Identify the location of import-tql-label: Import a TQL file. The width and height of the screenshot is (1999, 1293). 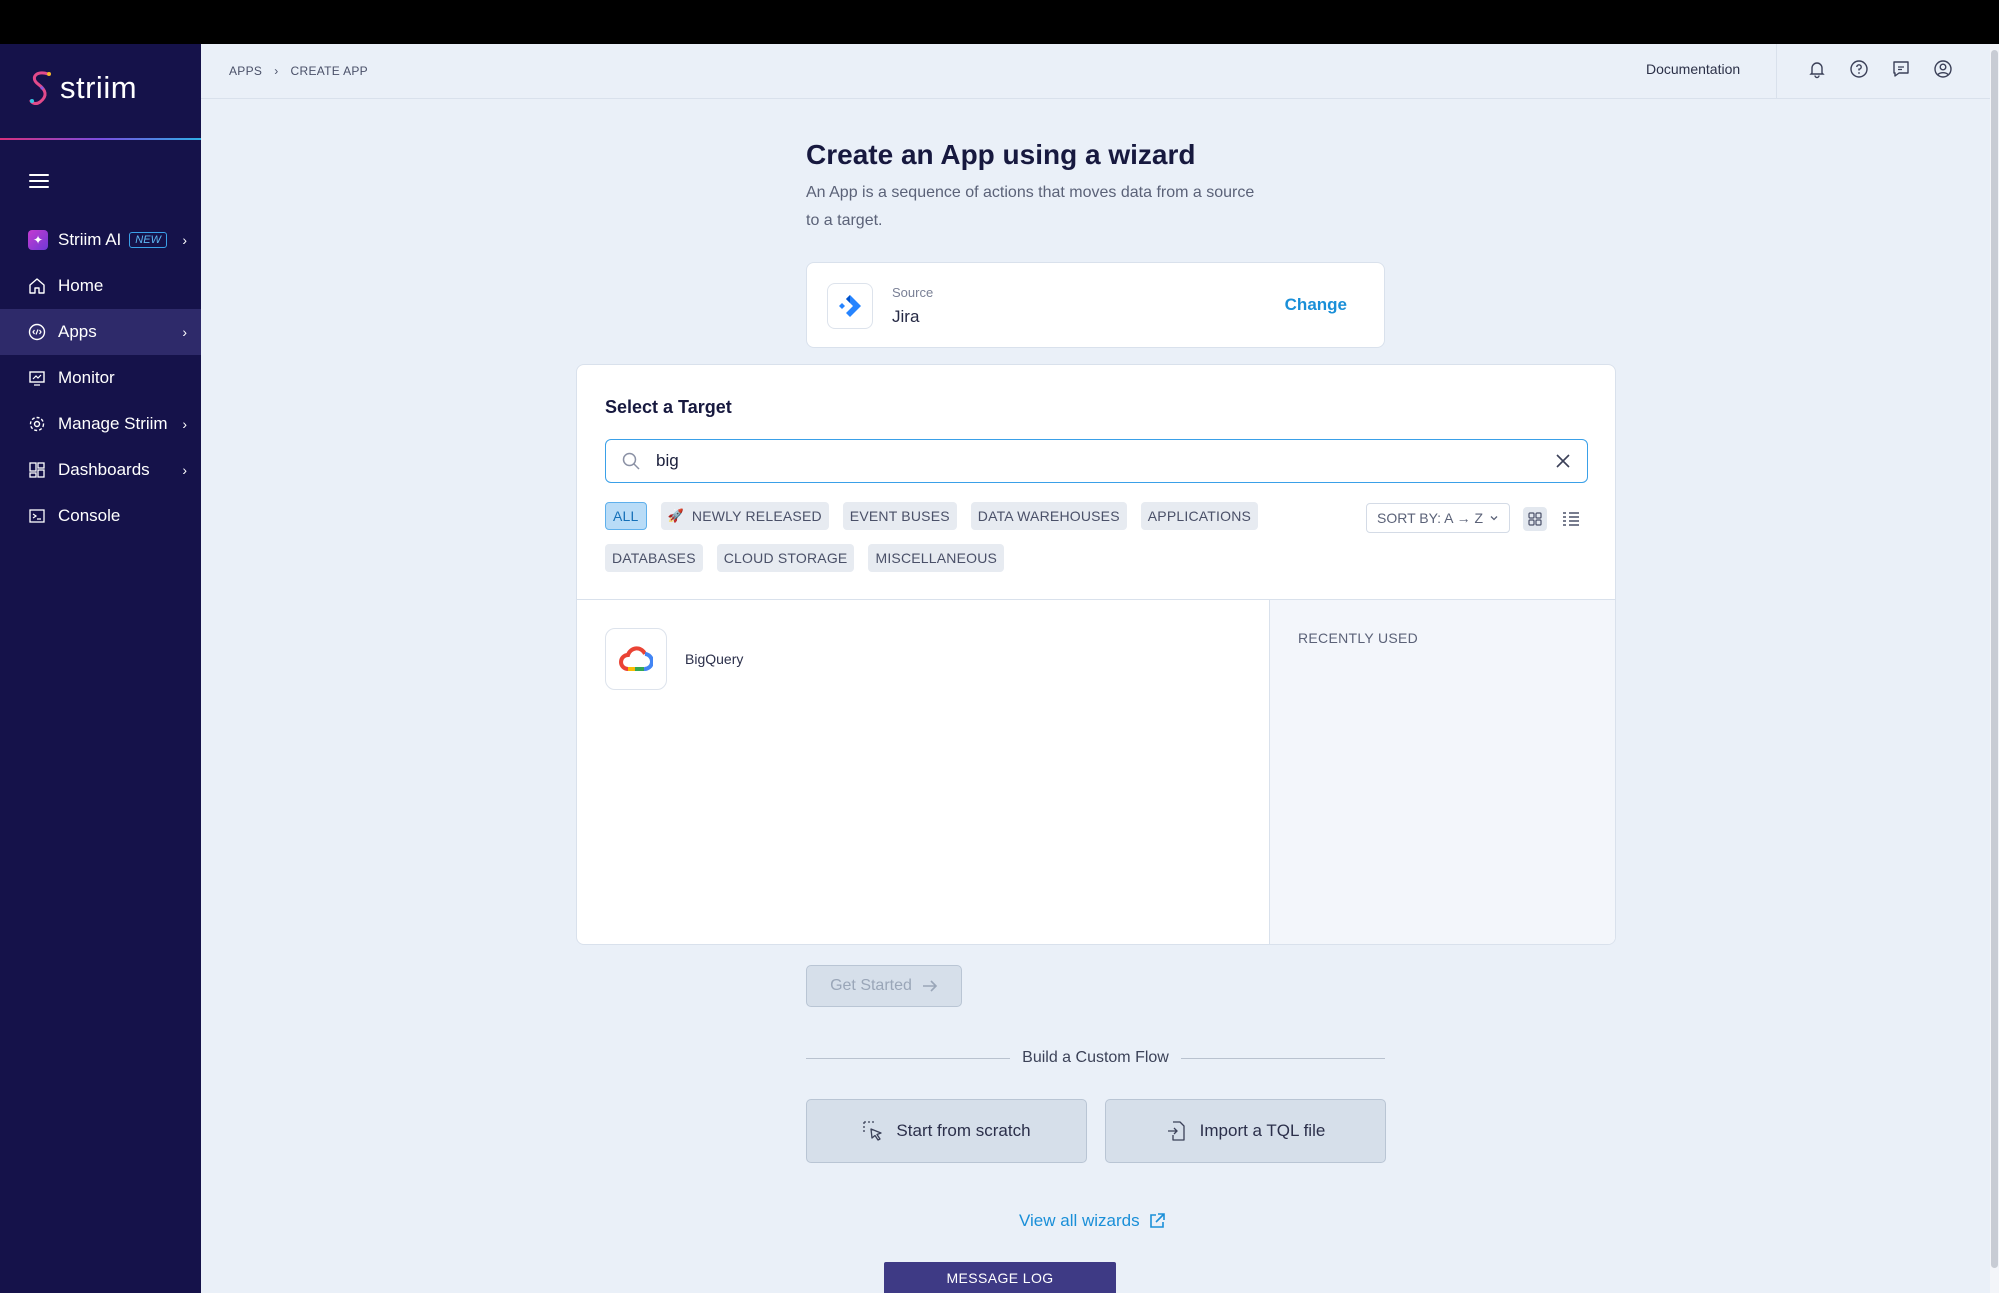
(1262, 1130).